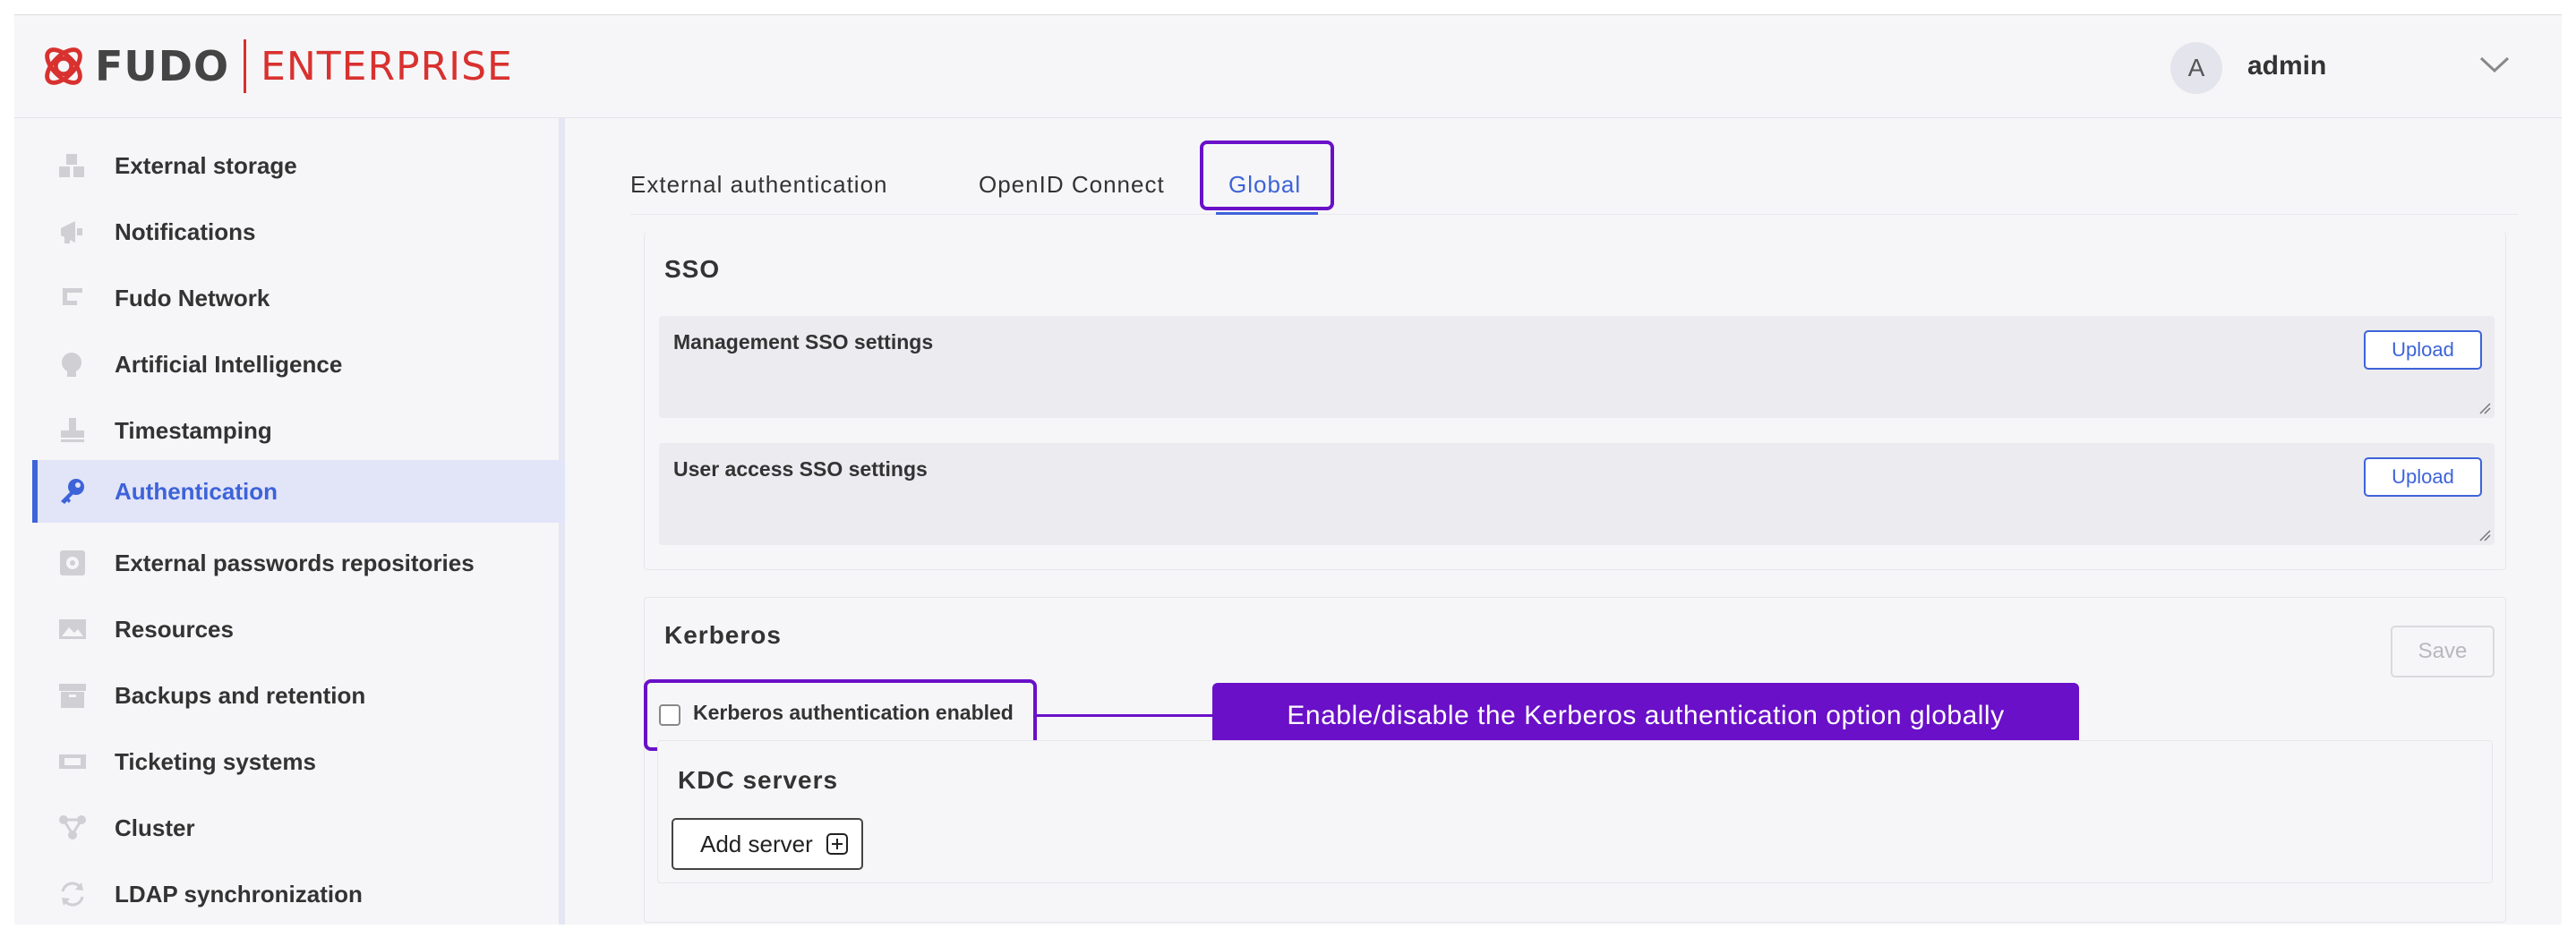 The width and height of the screenshot is (2576, 946). I want to click on image-icon, so click(72, 629).